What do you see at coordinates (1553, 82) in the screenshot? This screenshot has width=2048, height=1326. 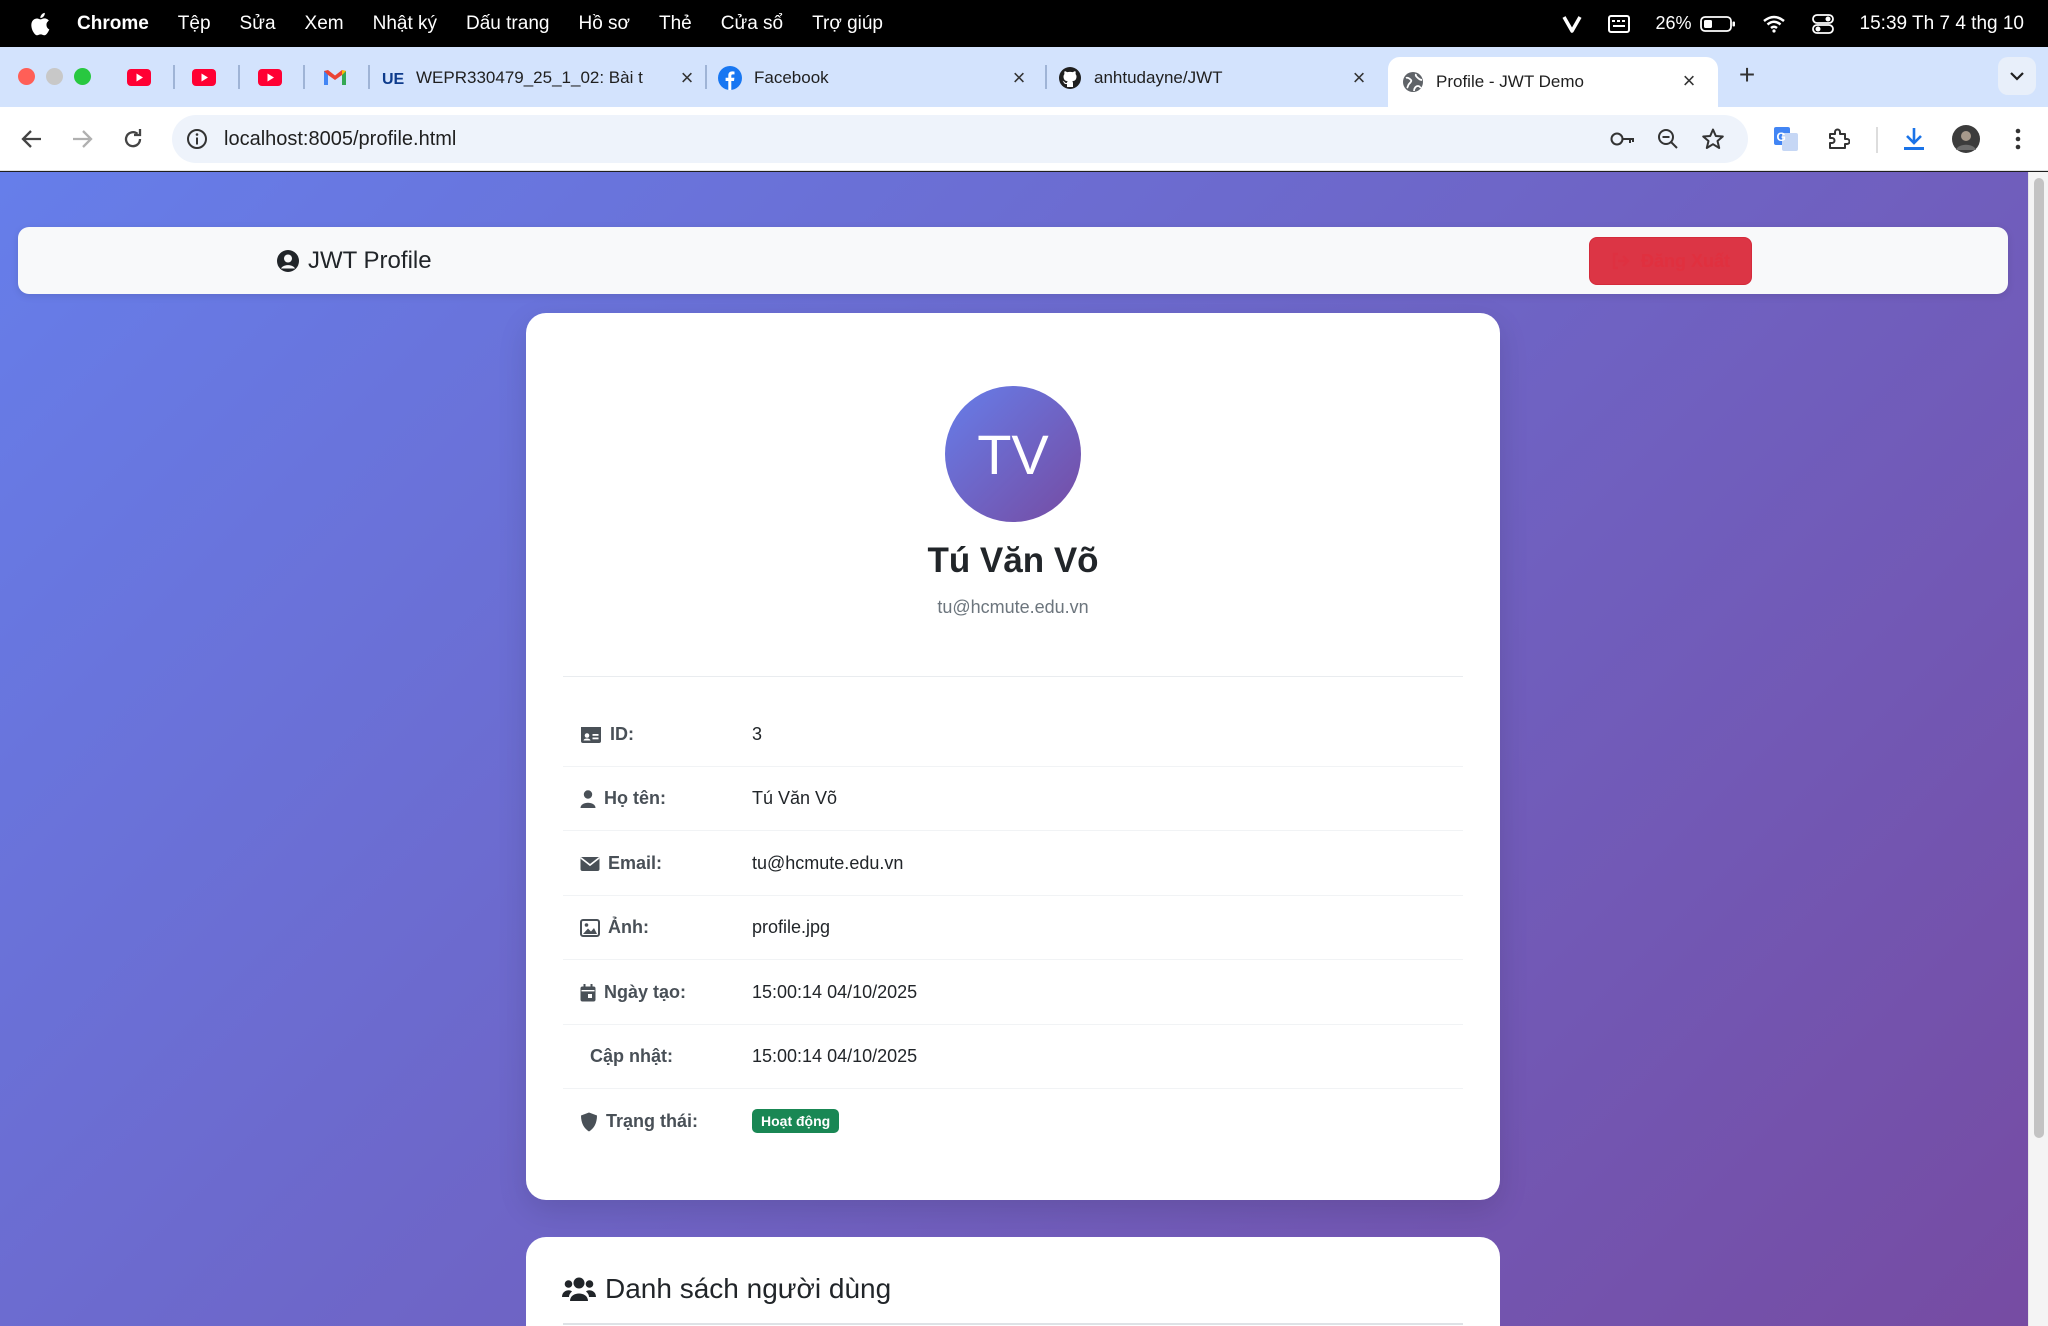 I see `tab-profile-active: Profile - JWT Demo ×` at bounding box center [1553, 82].